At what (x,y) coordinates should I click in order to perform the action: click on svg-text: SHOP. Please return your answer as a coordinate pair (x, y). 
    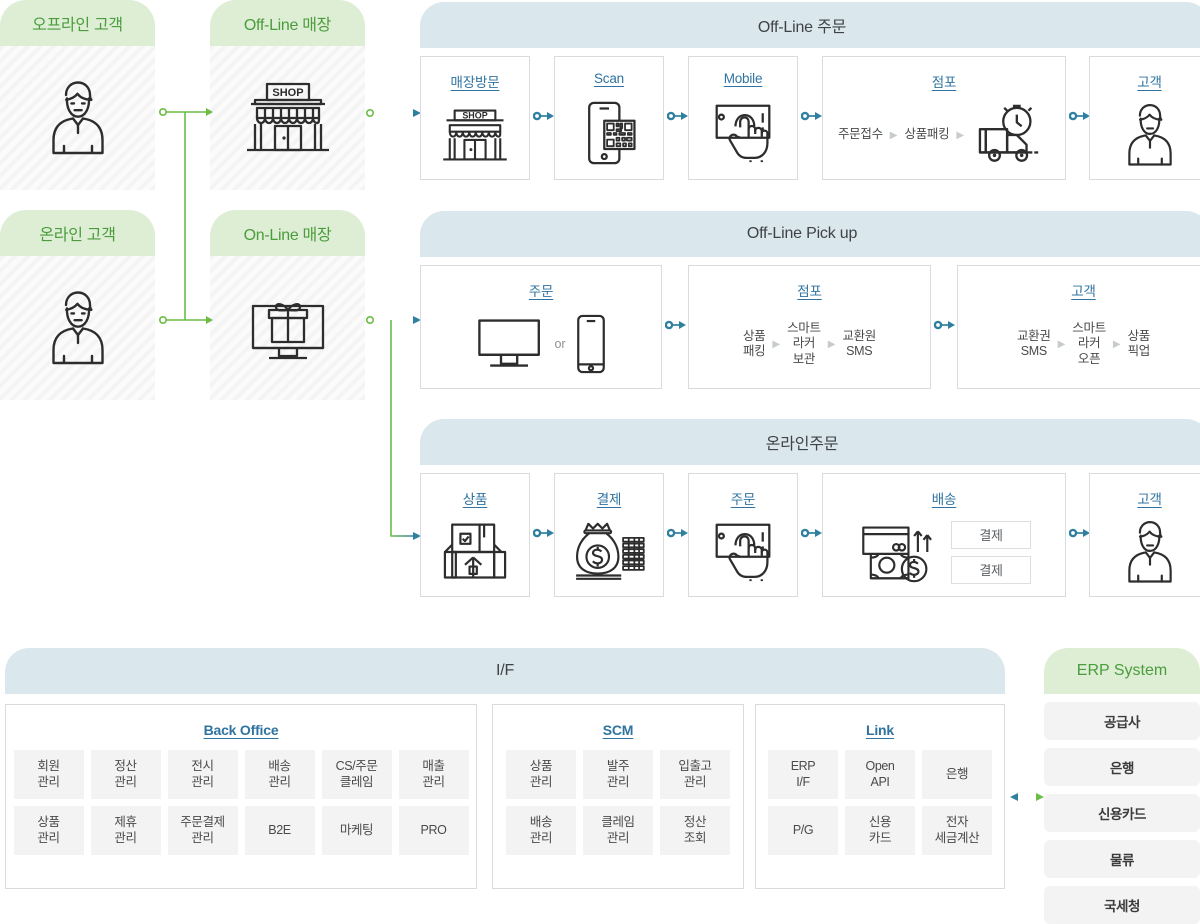
    Looking at the image, I should click on (287, 93).